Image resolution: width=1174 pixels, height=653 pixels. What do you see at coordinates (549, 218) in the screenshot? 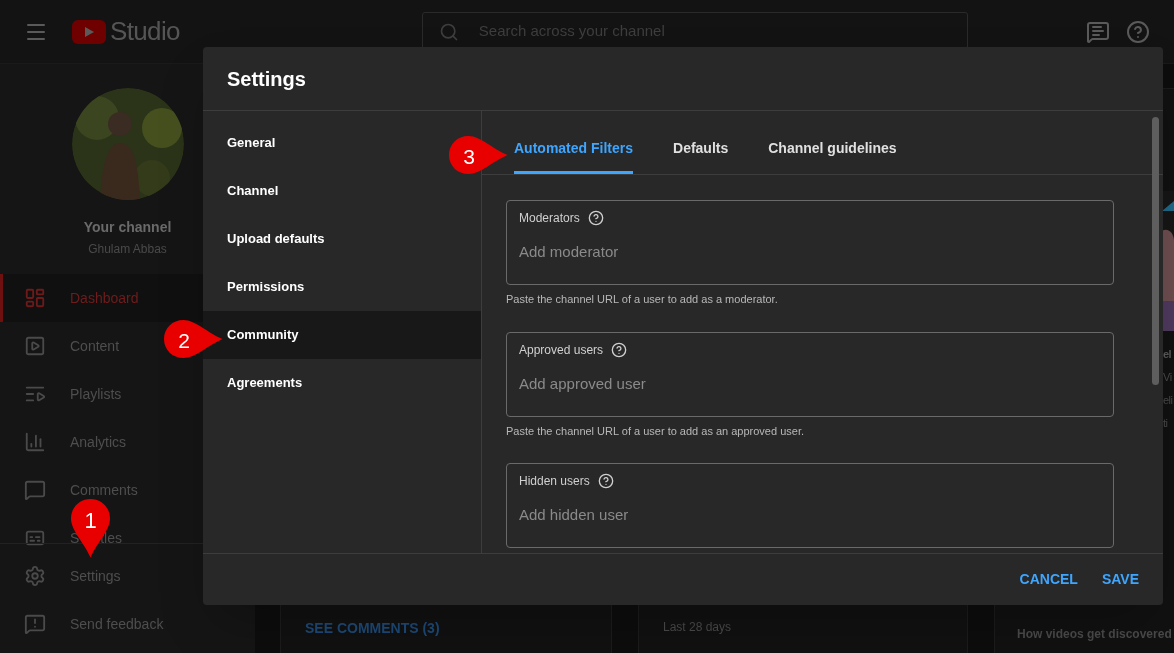
I see `field-label: Moderators` at bounding box center [549, 218].